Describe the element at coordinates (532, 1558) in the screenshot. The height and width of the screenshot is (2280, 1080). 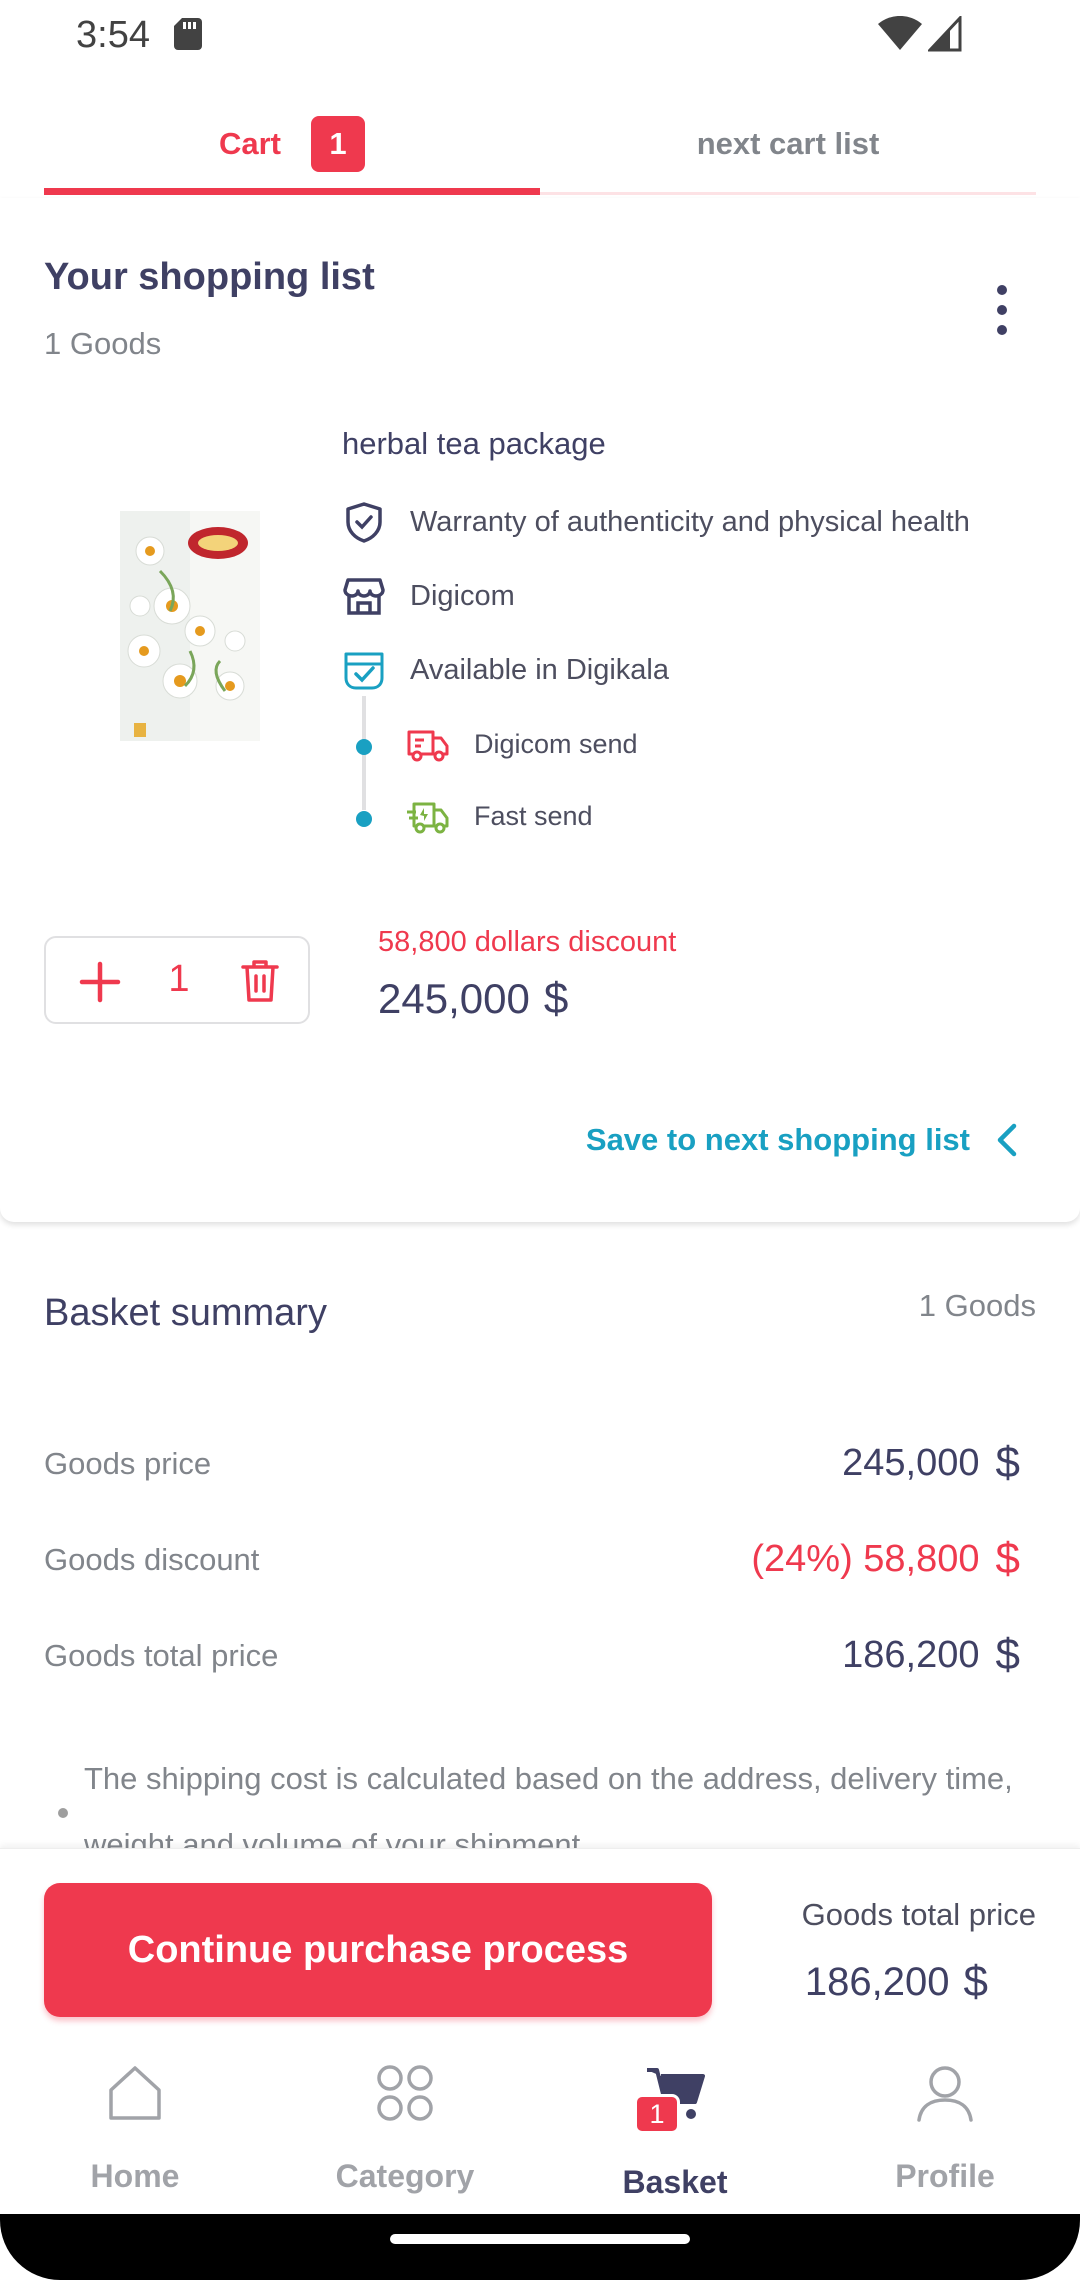
I see `summary-row-goods-discount: Goods discount (24%) 58,800 $` at that location.